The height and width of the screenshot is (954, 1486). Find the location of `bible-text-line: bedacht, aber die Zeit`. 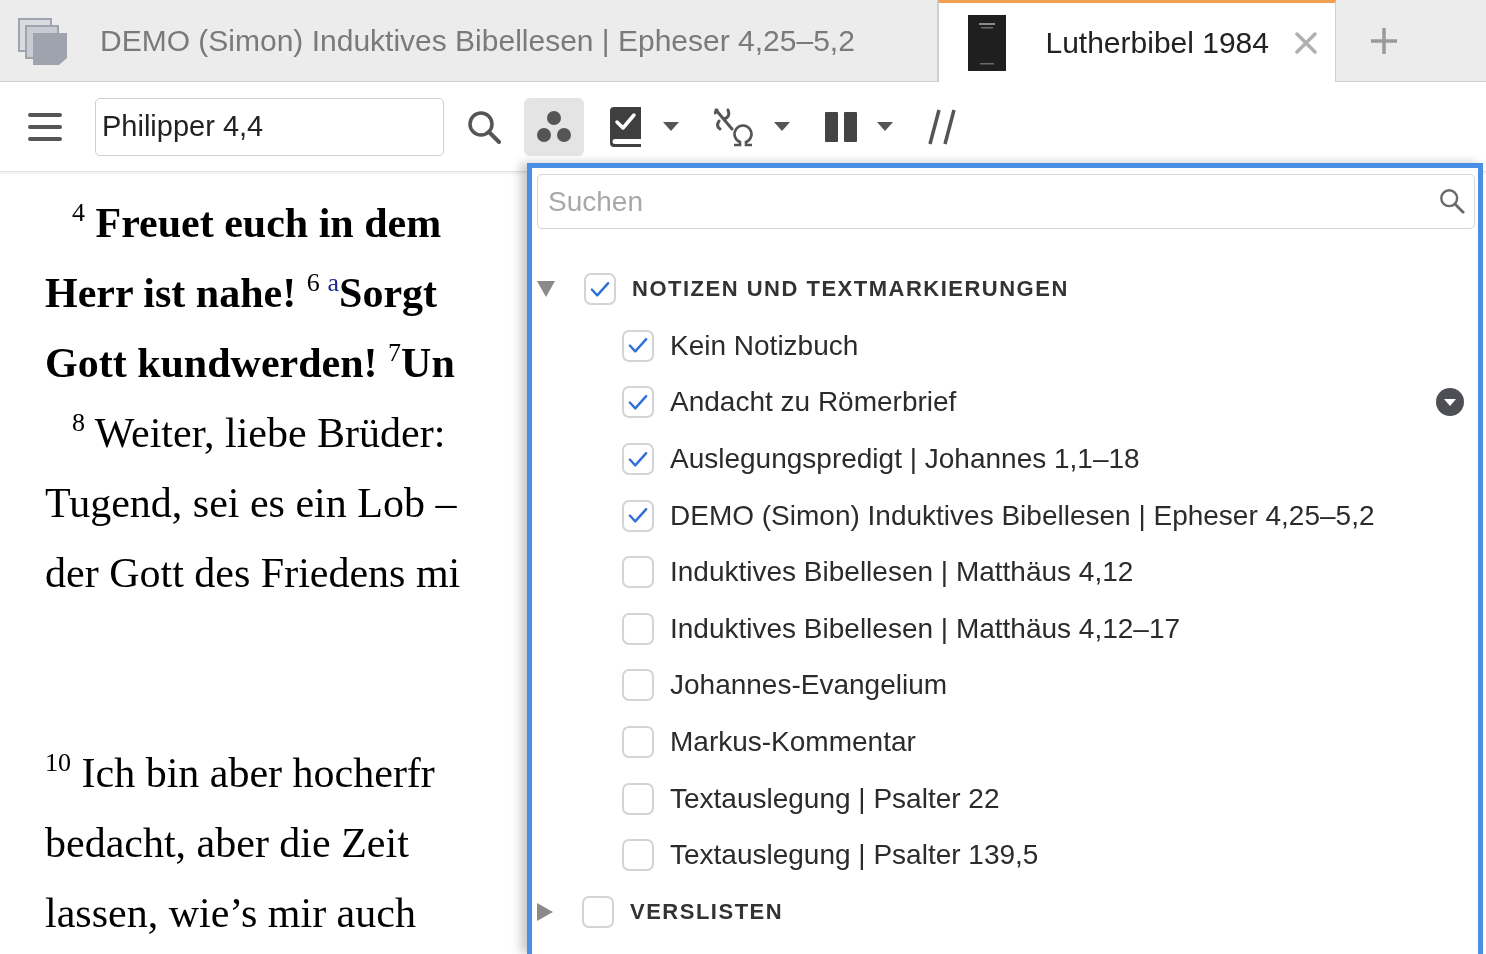

bible-text-line: bedacht, aber die Zeit is located at coordinates (227, 843).